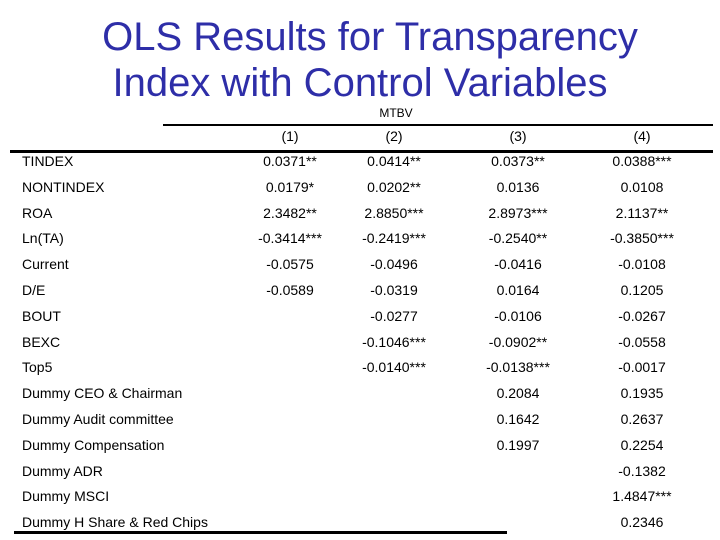  I want to click on coefficient-cell: -0.0902**, so click(518, 342).